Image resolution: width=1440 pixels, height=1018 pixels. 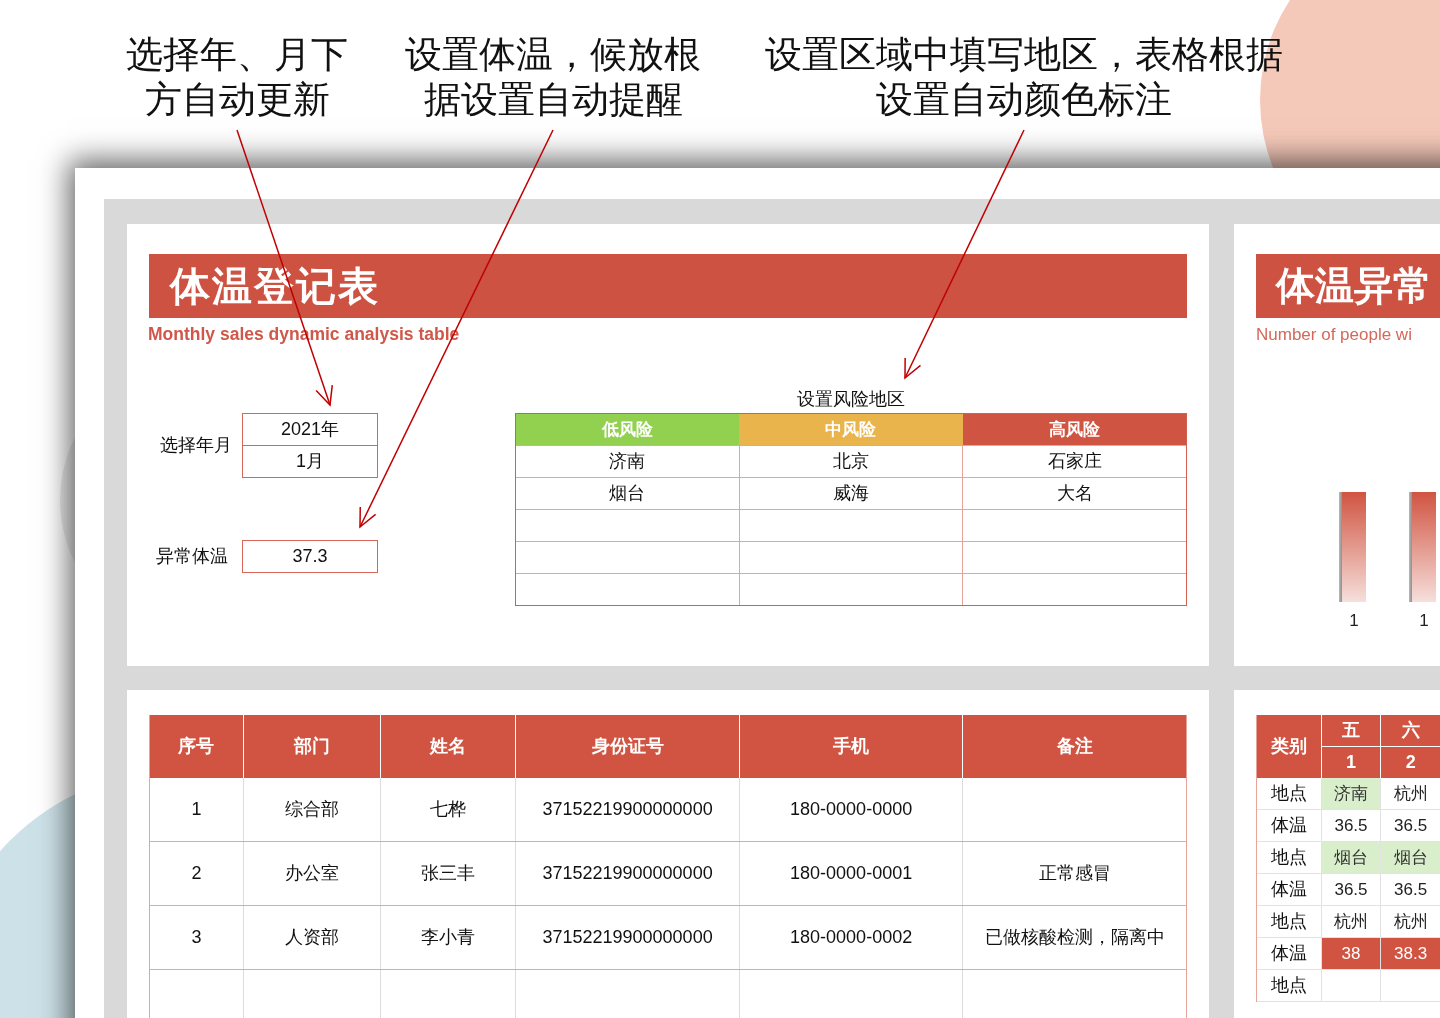 What do you see at coordinates (311, 746) in the screenshot?
I see `column-header: 部门` at bounding box center [311, 746].